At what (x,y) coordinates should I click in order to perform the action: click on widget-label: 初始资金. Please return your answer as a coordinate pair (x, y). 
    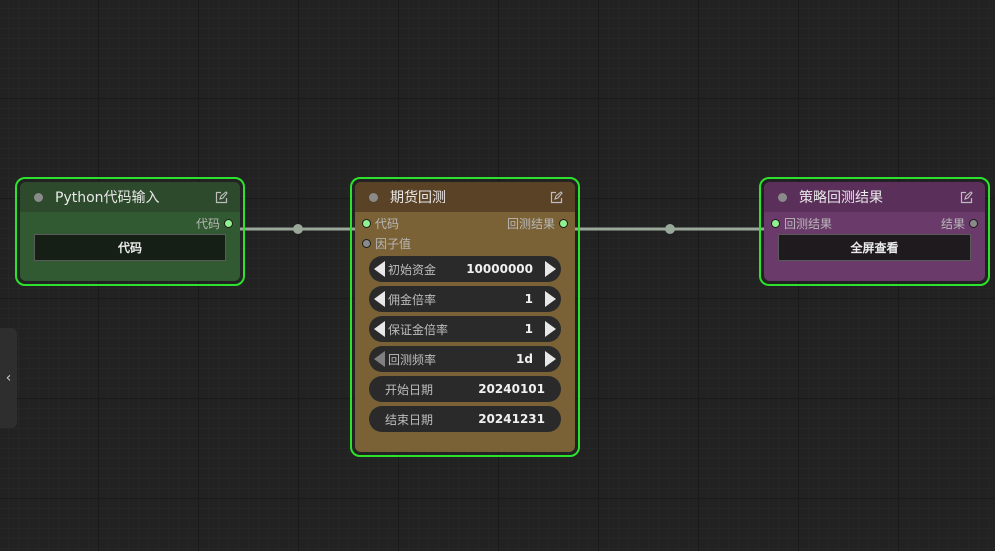
    Looking at the image, I should click on (412, 269).